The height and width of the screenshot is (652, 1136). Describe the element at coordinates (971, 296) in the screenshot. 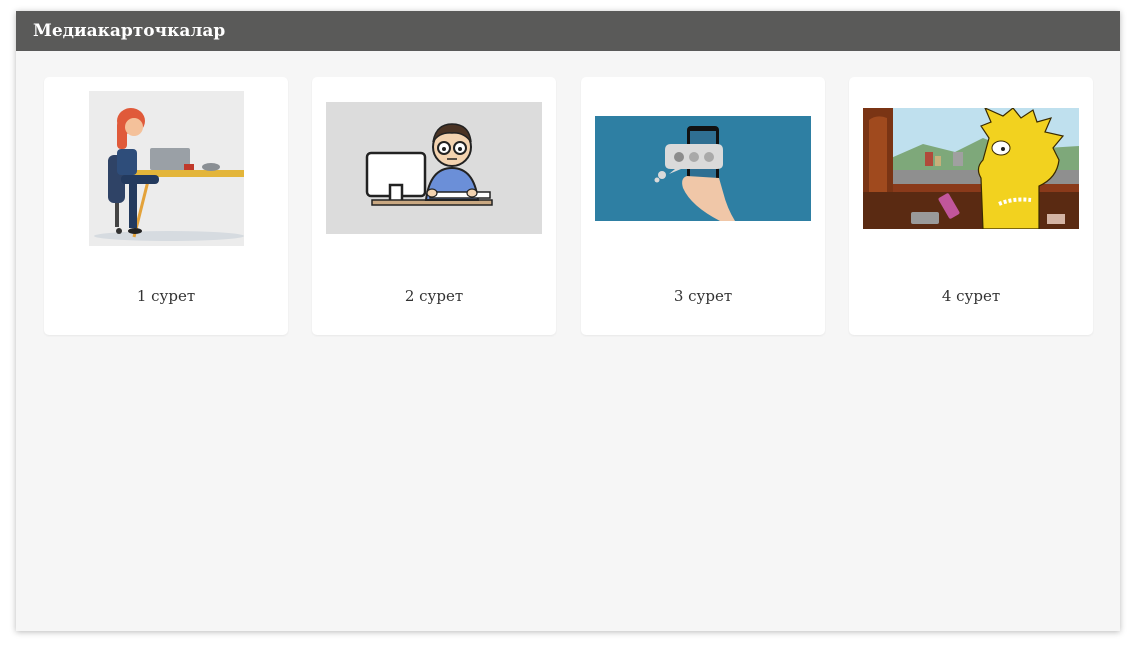

I see `card-4-caption: 4 сурет` at that location.